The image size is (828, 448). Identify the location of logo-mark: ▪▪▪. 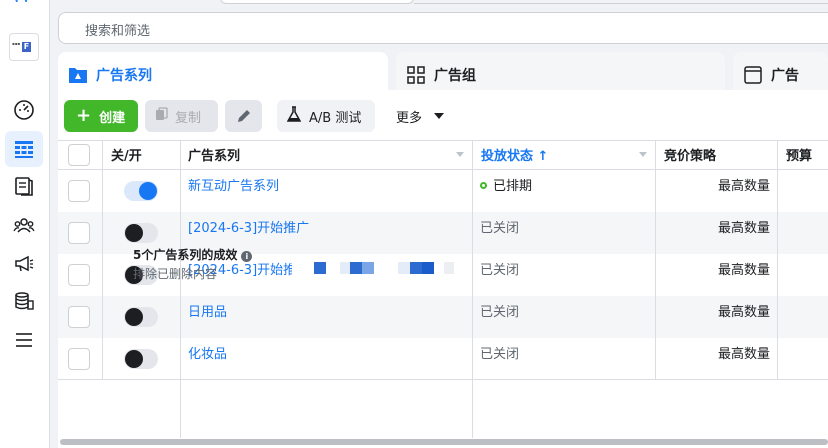
(16, 43).